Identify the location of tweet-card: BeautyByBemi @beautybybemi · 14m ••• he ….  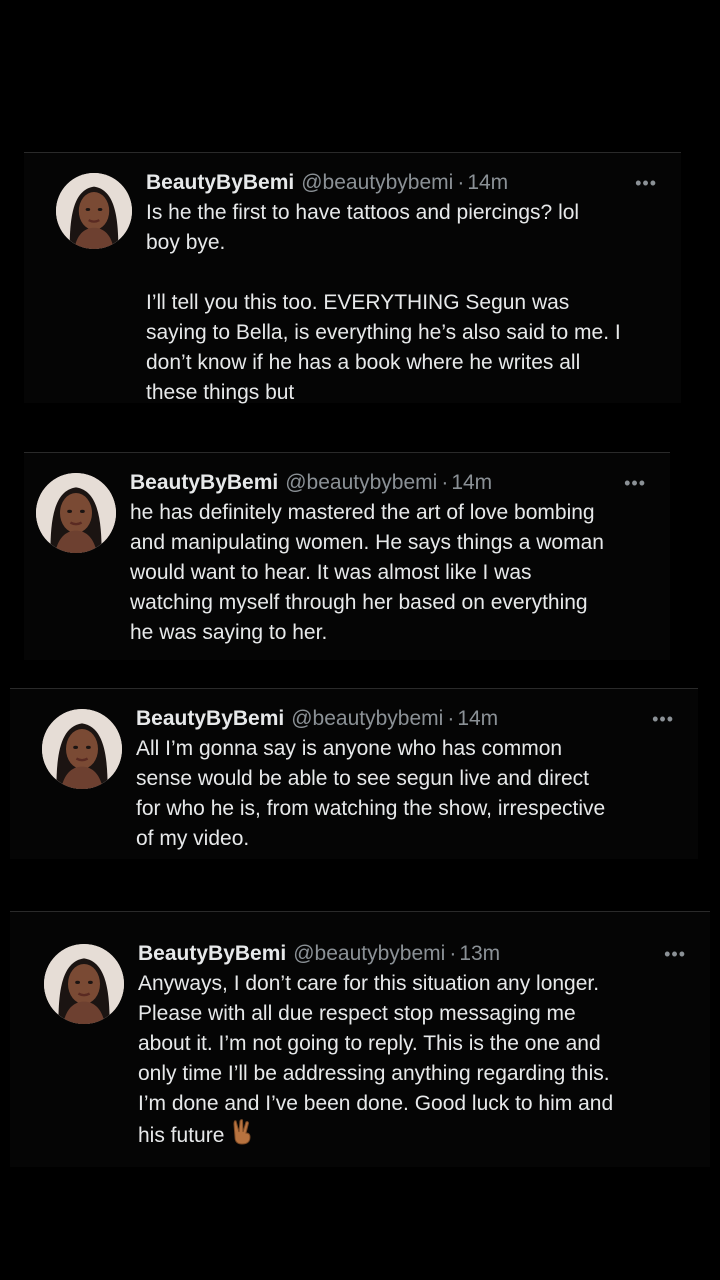
(347, 556).